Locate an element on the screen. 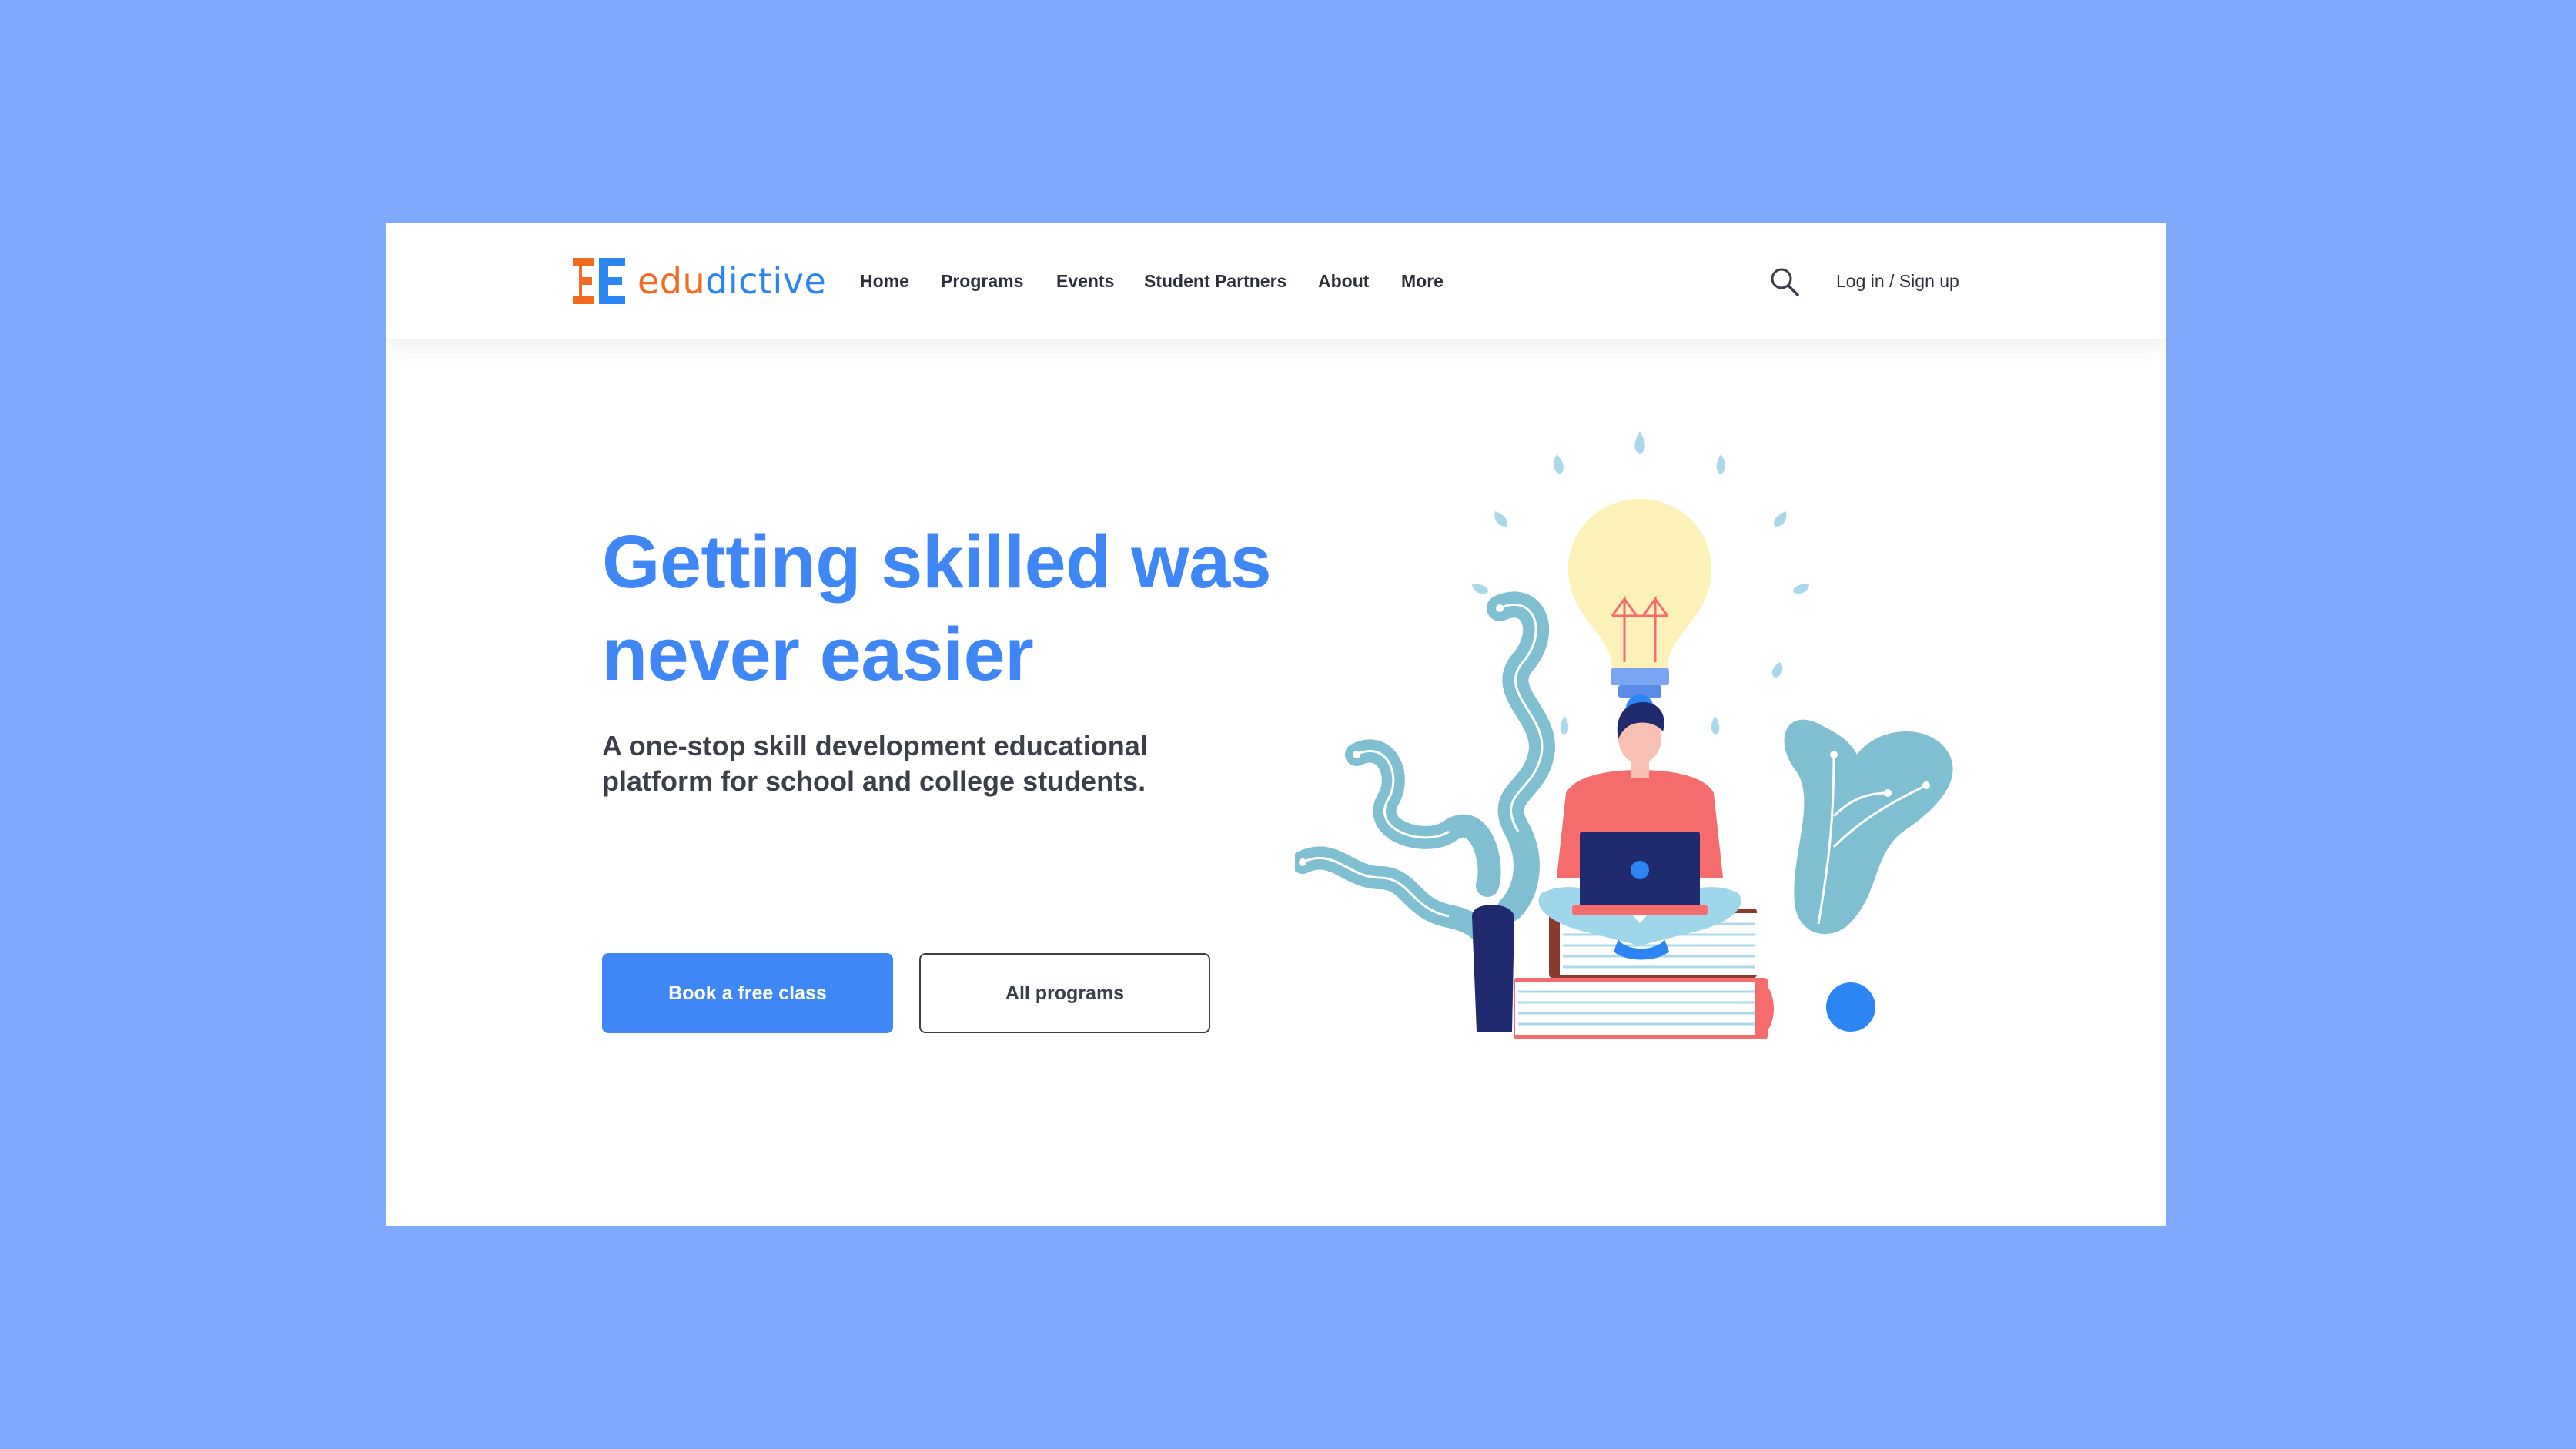 Image resolution: width=2576 pixels, height=1449 pixels. right-plant is located at coordinates (1868, 827).